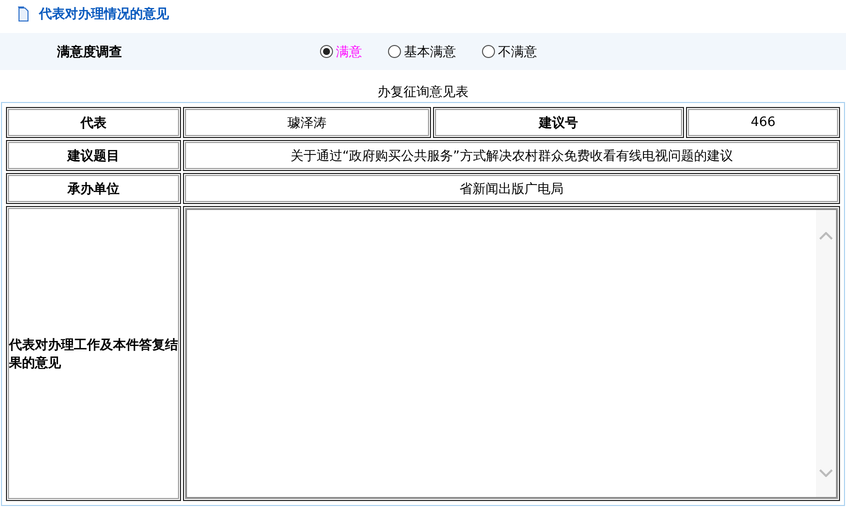  Describe the element at coordinates (94, 188) in the screenshot. I see `field-label: 承办单位` at that location.